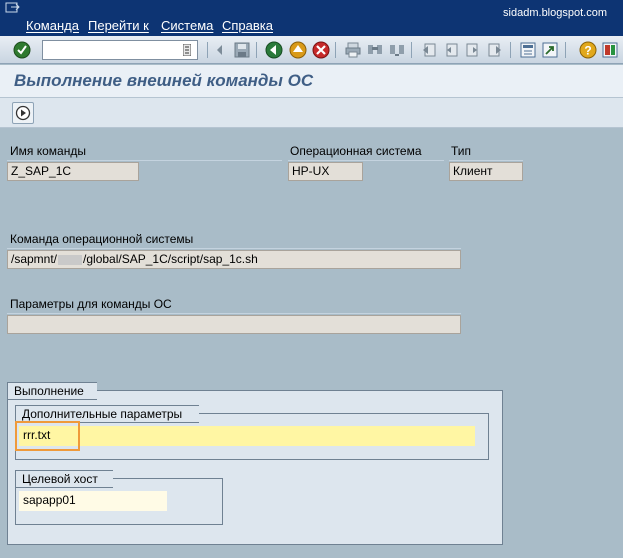 This screenshot has width=623, height=558. Describe the element at coordinates (473, 171) in the screenshot. I see `type-value: Клиент` at that location.